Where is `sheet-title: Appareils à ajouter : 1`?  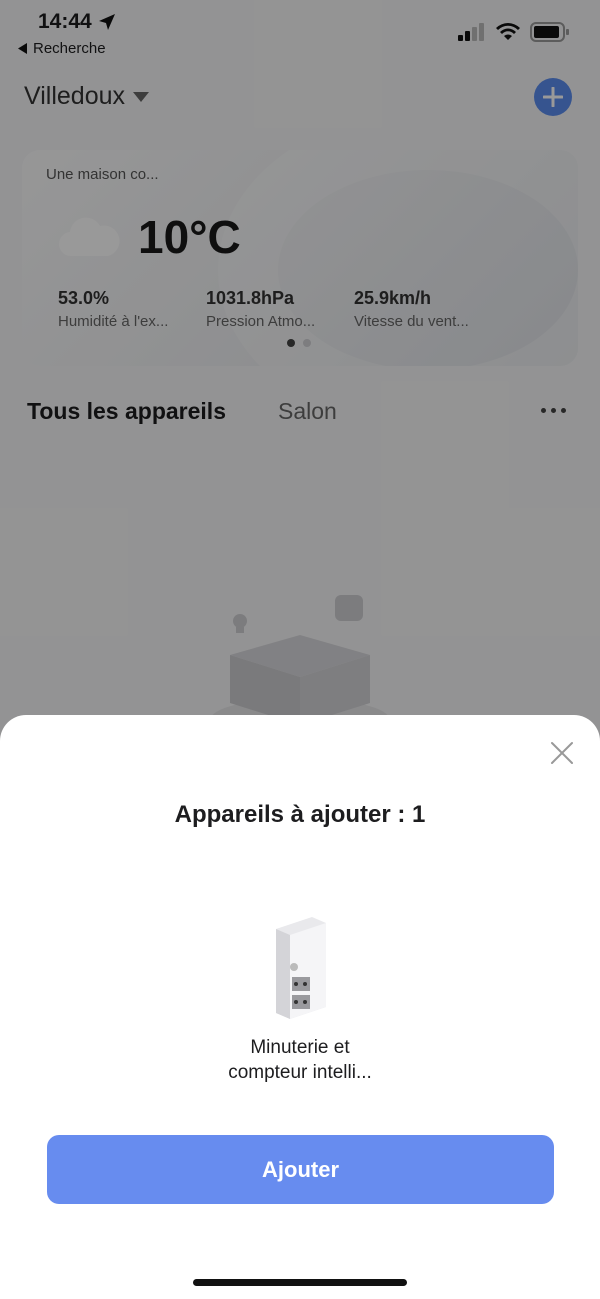
sheet-title: Appareils à ajouter : 1 is located at coordinates (300, 814).